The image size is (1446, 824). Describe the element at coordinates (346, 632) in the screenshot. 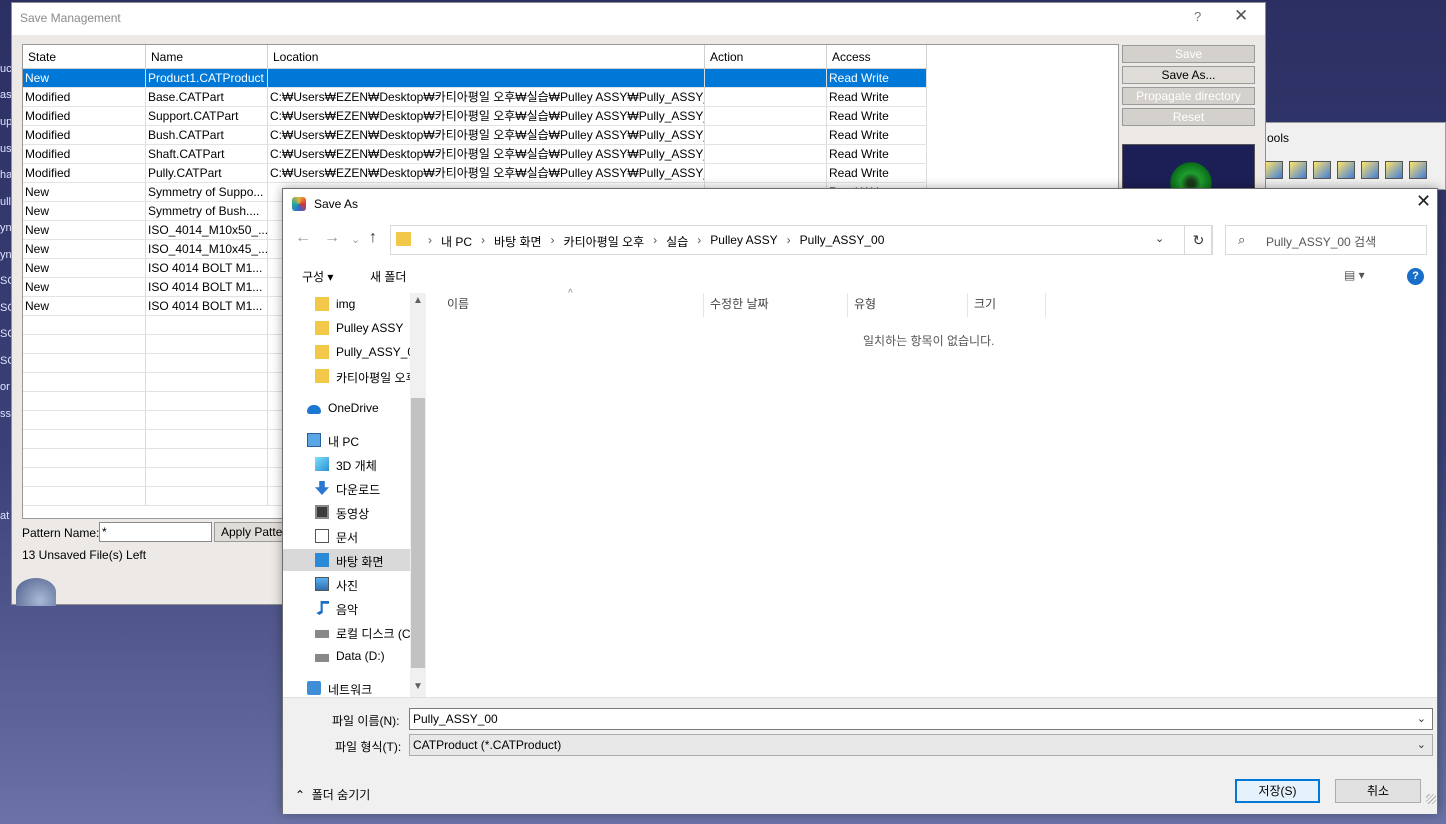

I see `nav-item: 로컬 디스크 (C:)` at that location.